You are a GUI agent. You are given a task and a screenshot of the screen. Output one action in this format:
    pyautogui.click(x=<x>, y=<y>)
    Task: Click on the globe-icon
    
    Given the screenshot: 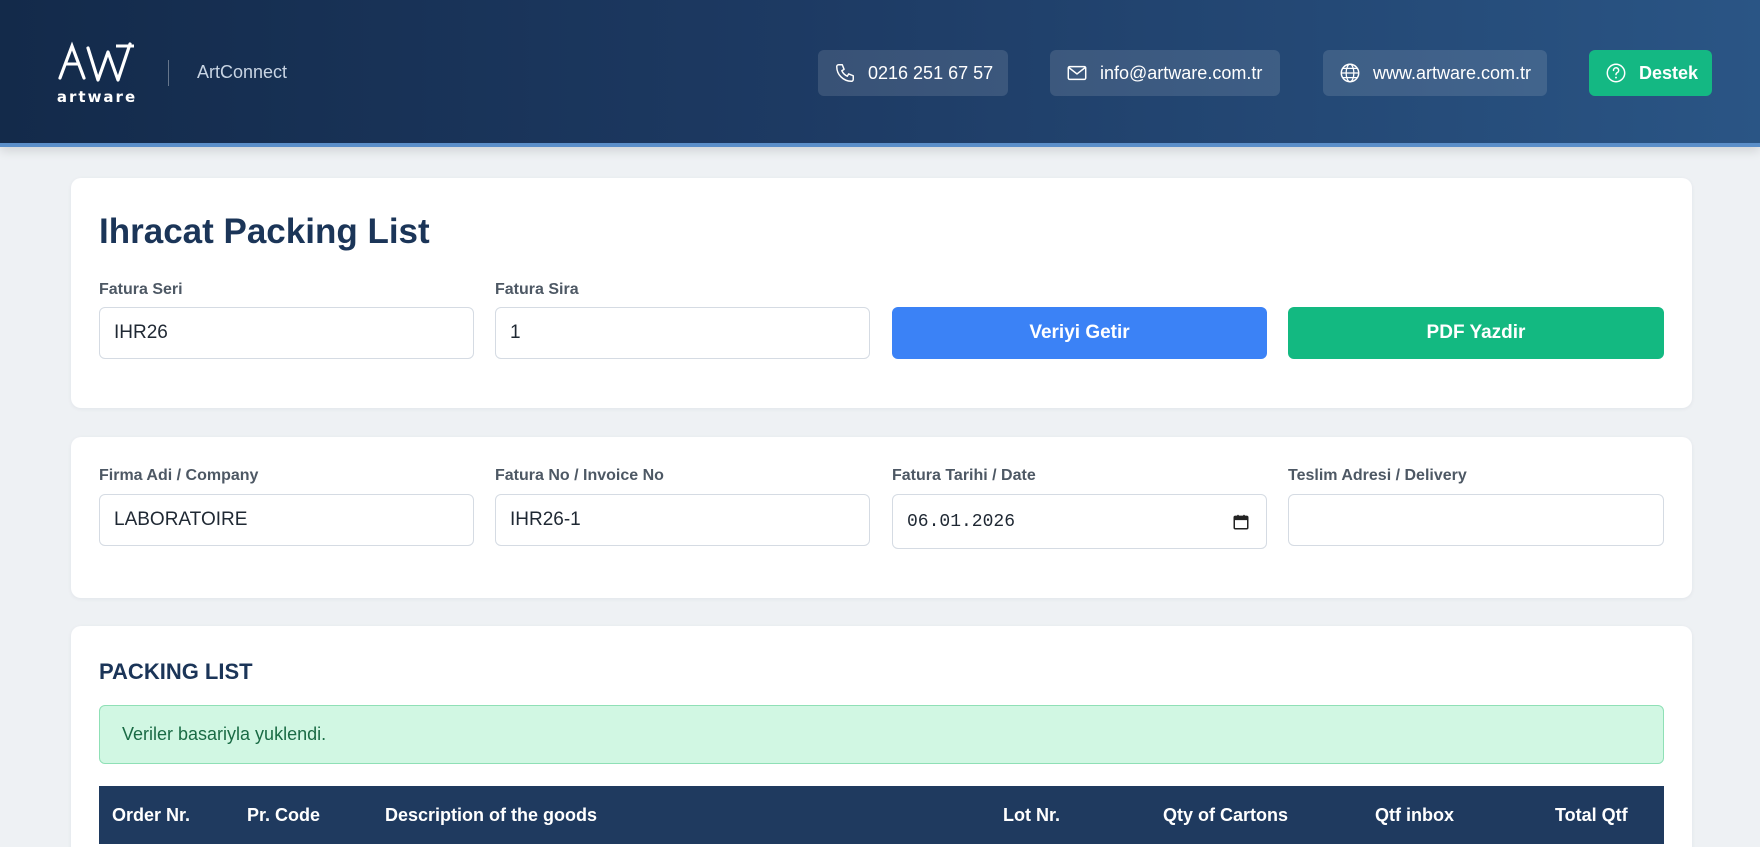 What is the action you would take?
    pyautogui.click(x=1350, y=73)
    